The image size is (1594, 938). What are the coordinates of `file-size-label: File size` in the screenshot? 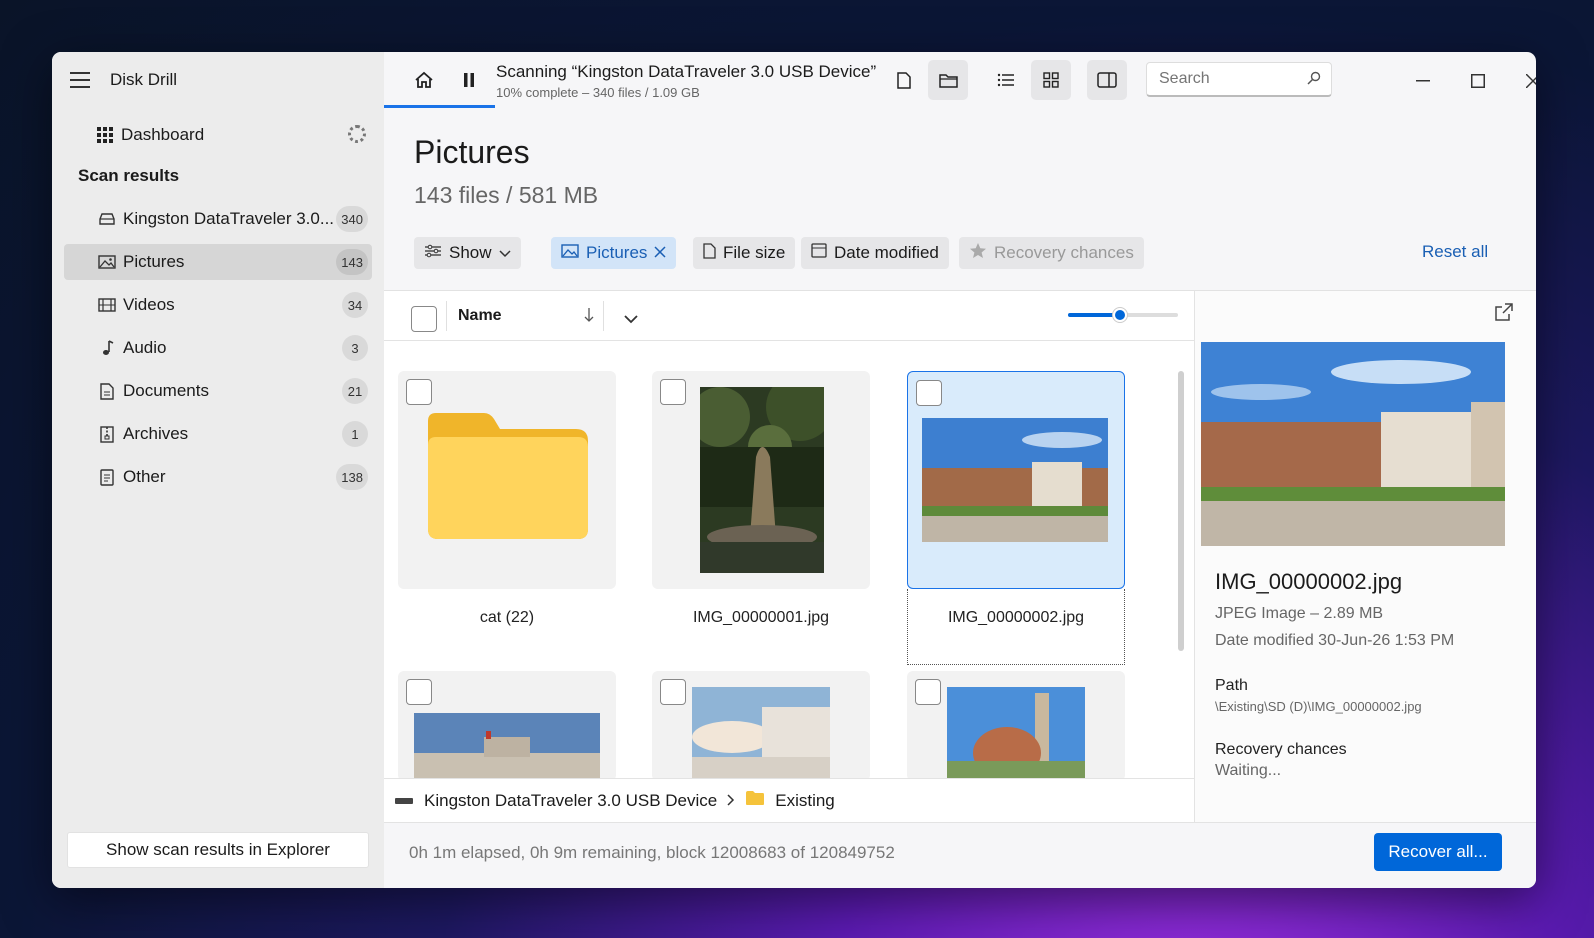 It's located at (754, 252).